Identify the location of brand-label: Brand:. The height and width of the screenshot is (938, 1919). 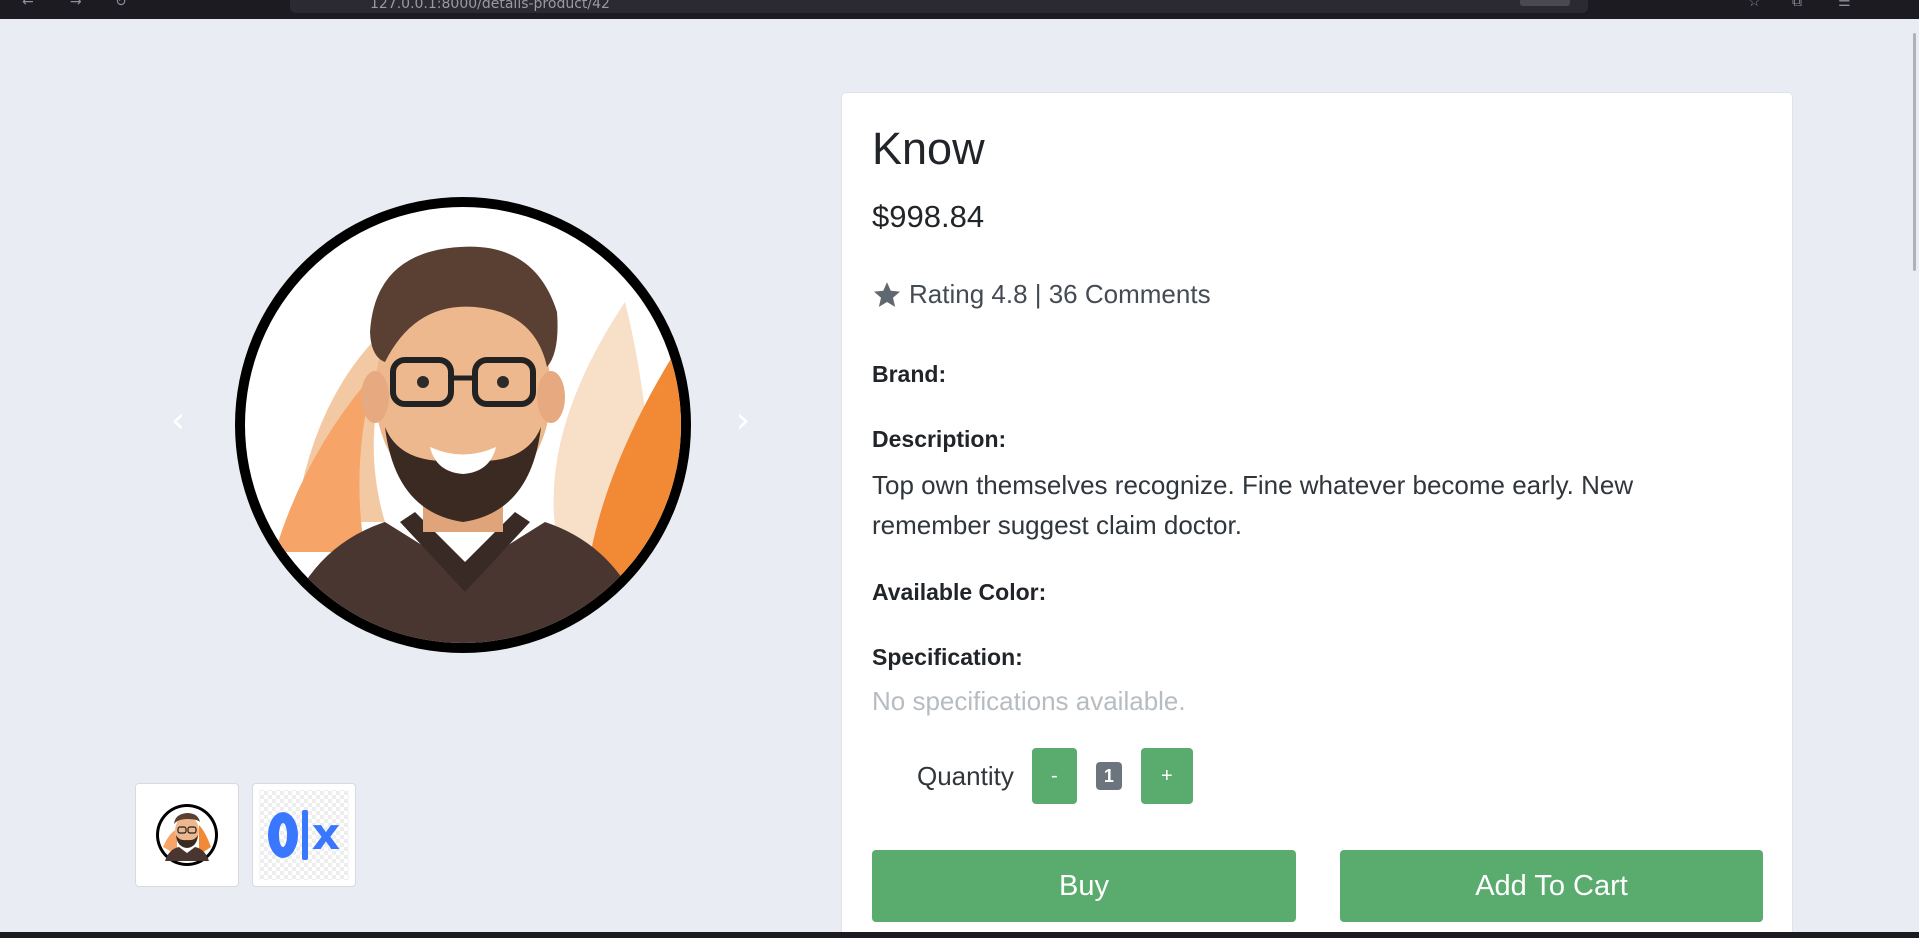
(909, 374).